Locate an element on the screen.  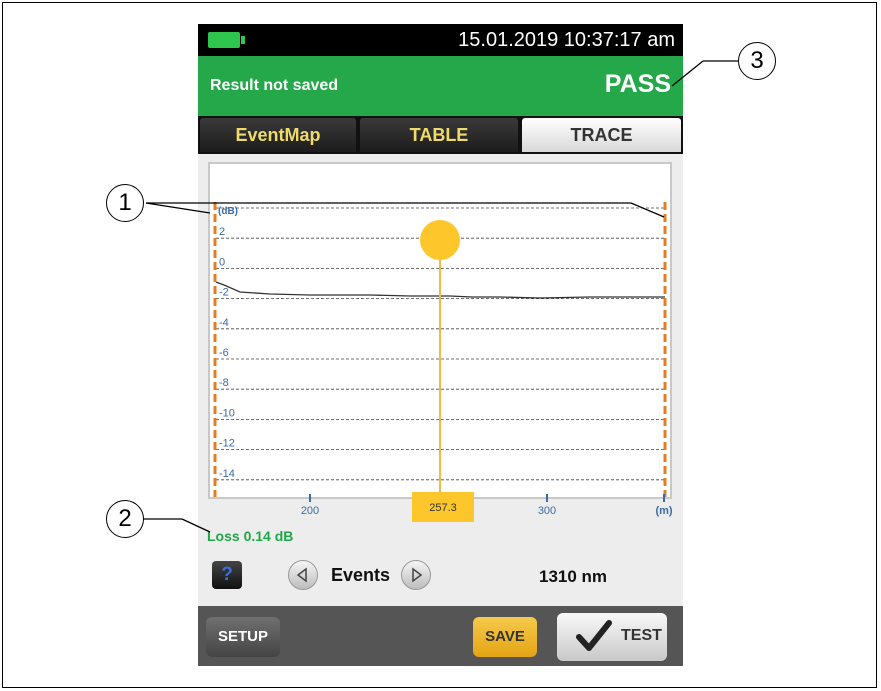
y-tick-label: 0 is located at coordinates (222, 262).